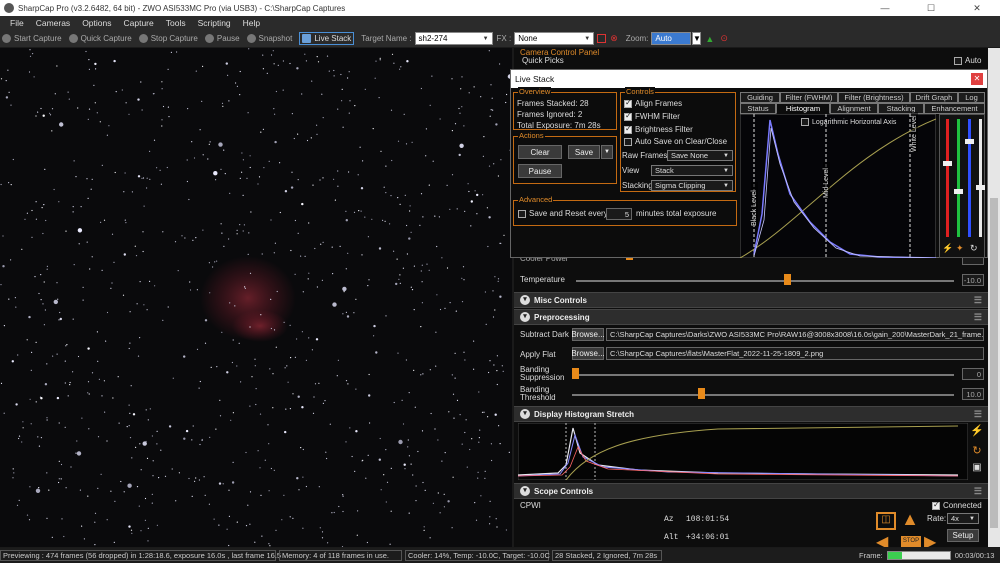  I want to click on menu-cameras: Cameras, so click(53, 23).